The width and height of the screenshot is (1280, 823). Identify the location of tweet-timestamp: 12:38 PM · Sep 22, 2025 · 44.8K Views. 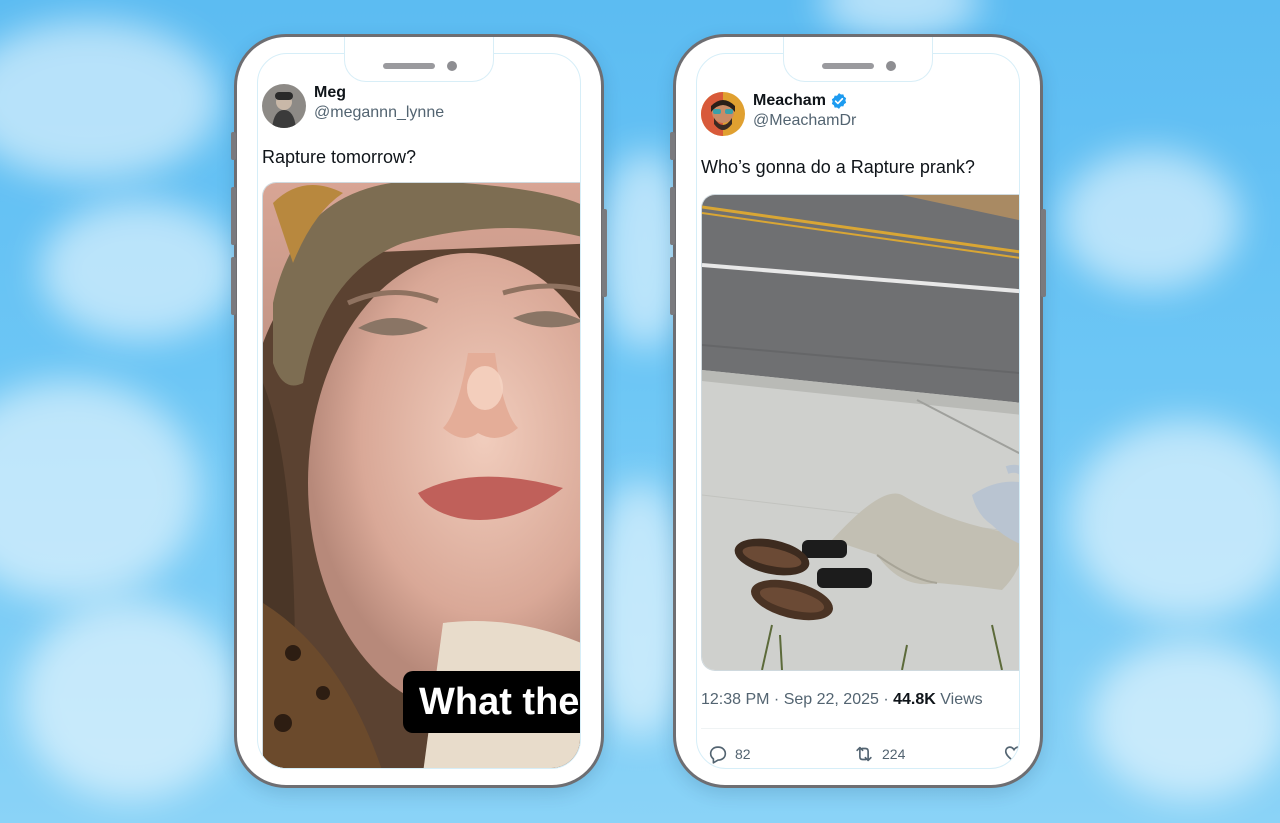
(842, 700).